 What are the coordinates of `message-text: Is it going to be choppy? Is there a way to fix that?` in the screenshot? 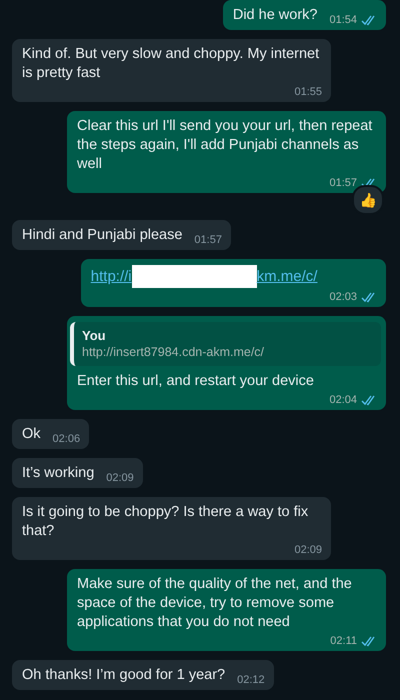 It's located at (166, 522).